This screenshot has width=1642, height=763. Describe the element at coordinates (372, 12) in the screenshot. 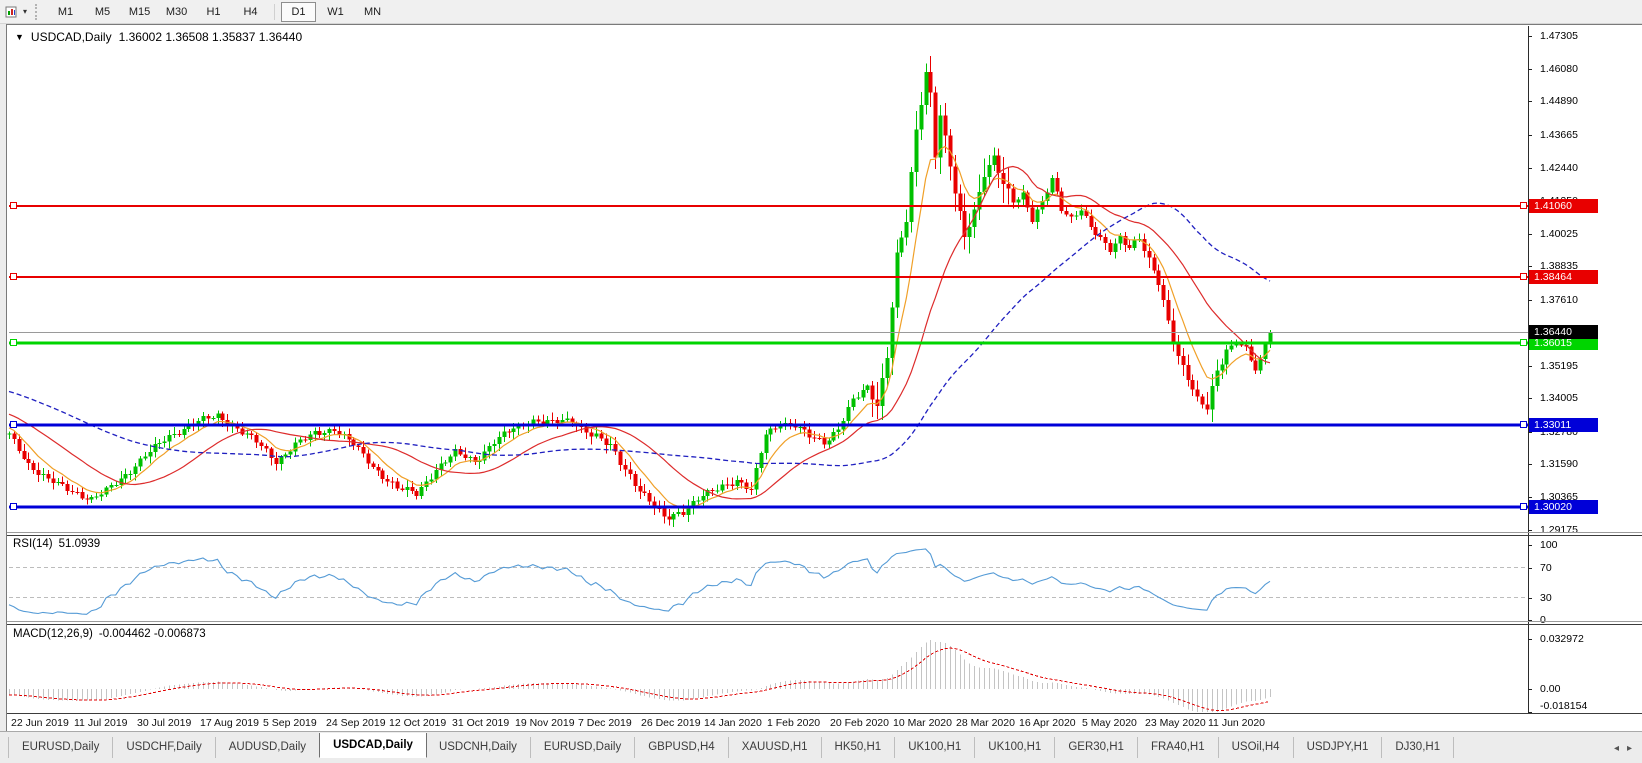

I see `timeframe-mn: MN` at that location.